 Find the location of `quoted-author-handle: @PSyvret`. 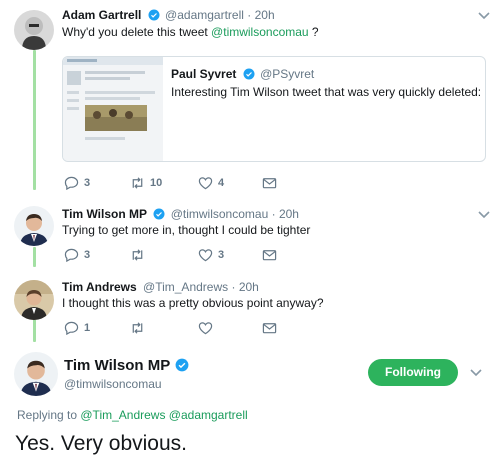

quoted-author-handle: @PSyvret is located at coordinates (287, 74).